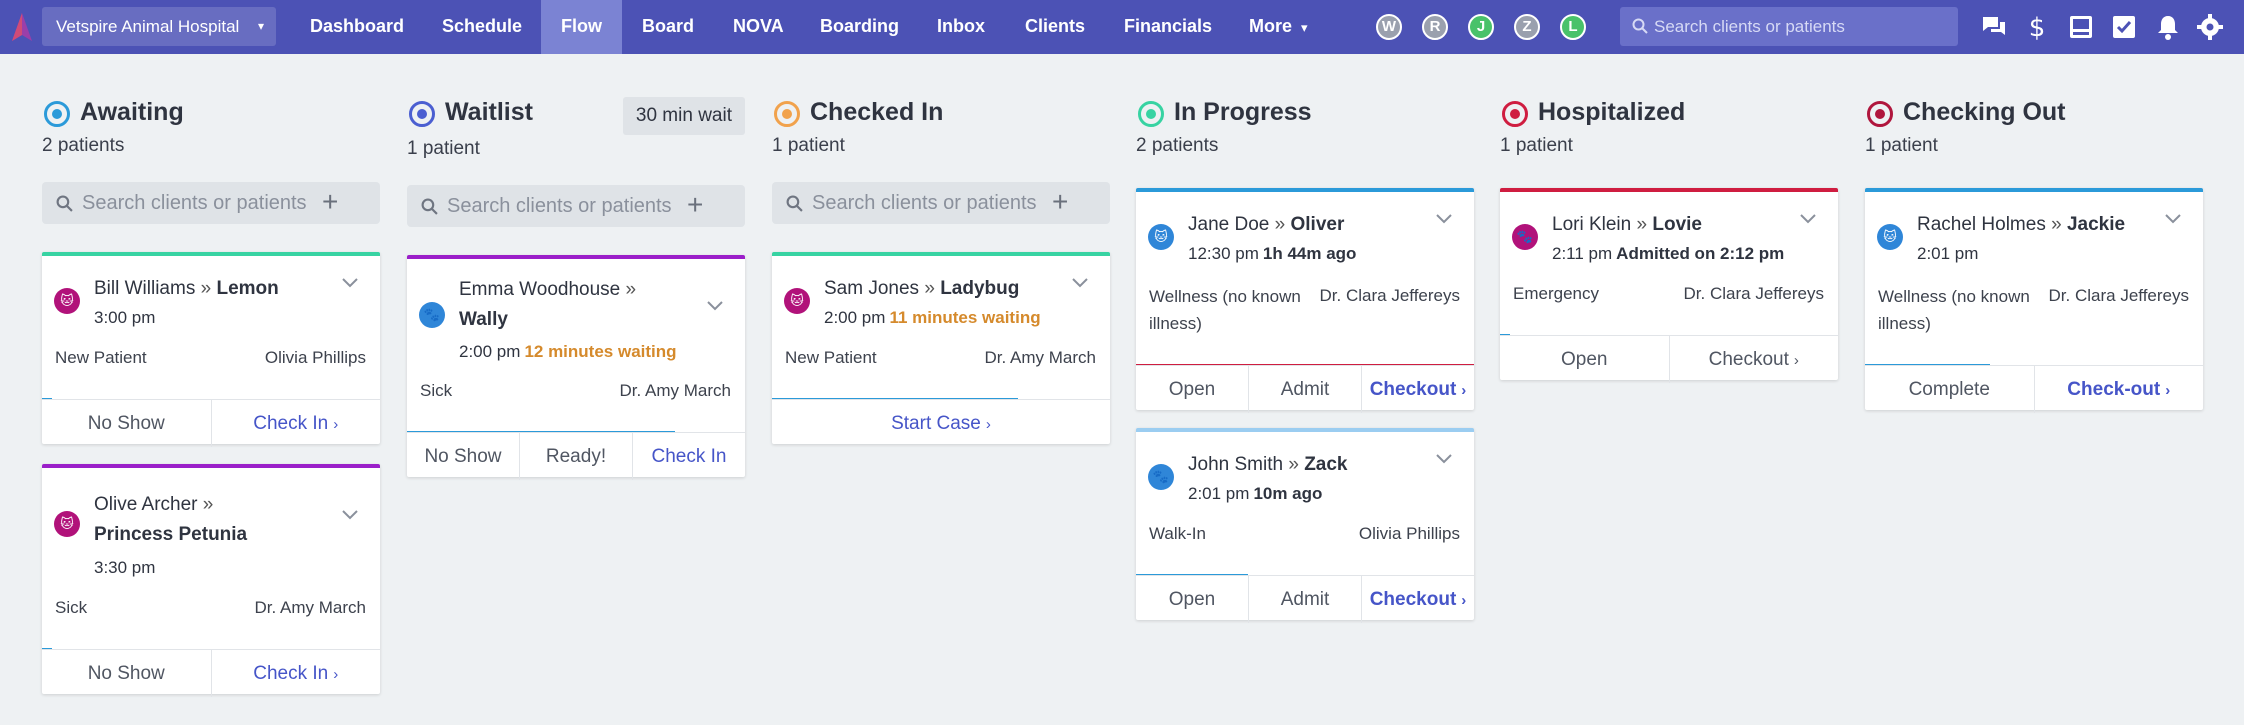 The width and height of the screenshot is (2244, 725). I want to click on card-actions: No Show Check In ›, so click(211, 423).